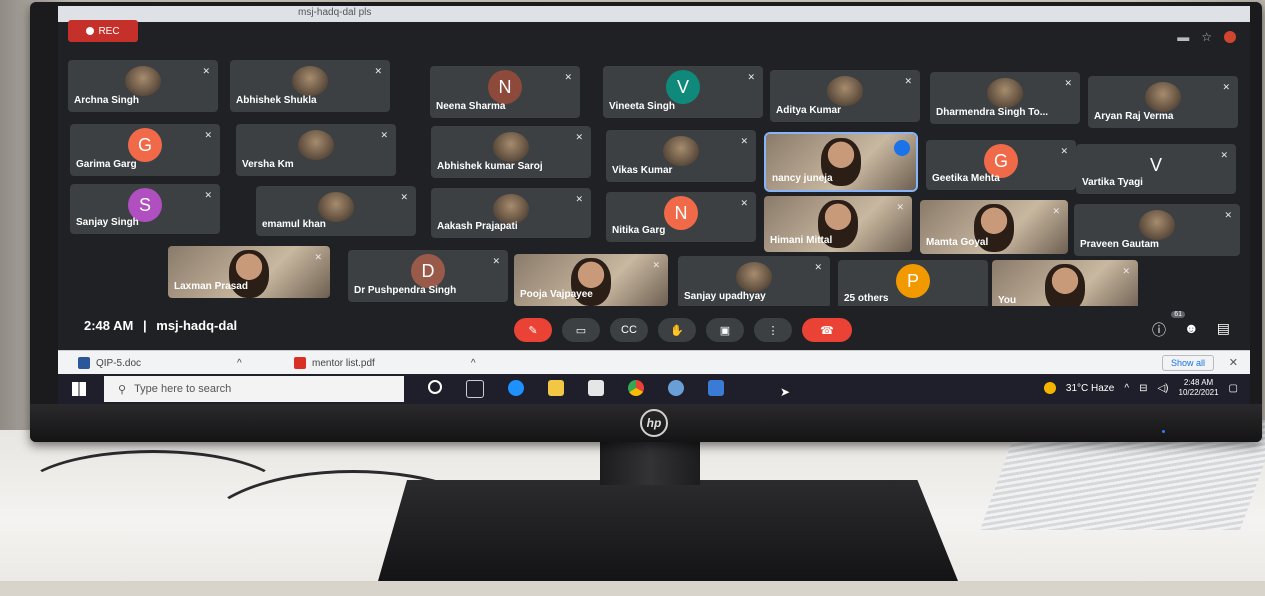  What do you see at coordinates (516, 388) in the screenshot?
I see `edge-icon` at bounding box center [516, 388].